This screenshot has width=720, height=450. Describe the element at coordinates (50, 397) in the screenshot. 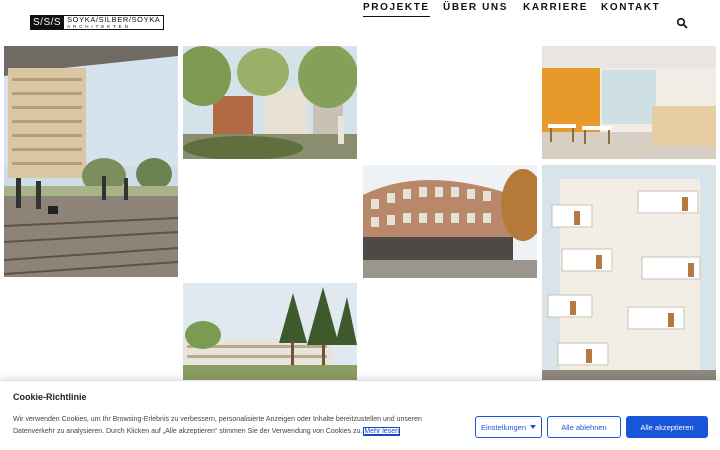

I see `cookie-title: Cookie-Richtlinie` at that location.